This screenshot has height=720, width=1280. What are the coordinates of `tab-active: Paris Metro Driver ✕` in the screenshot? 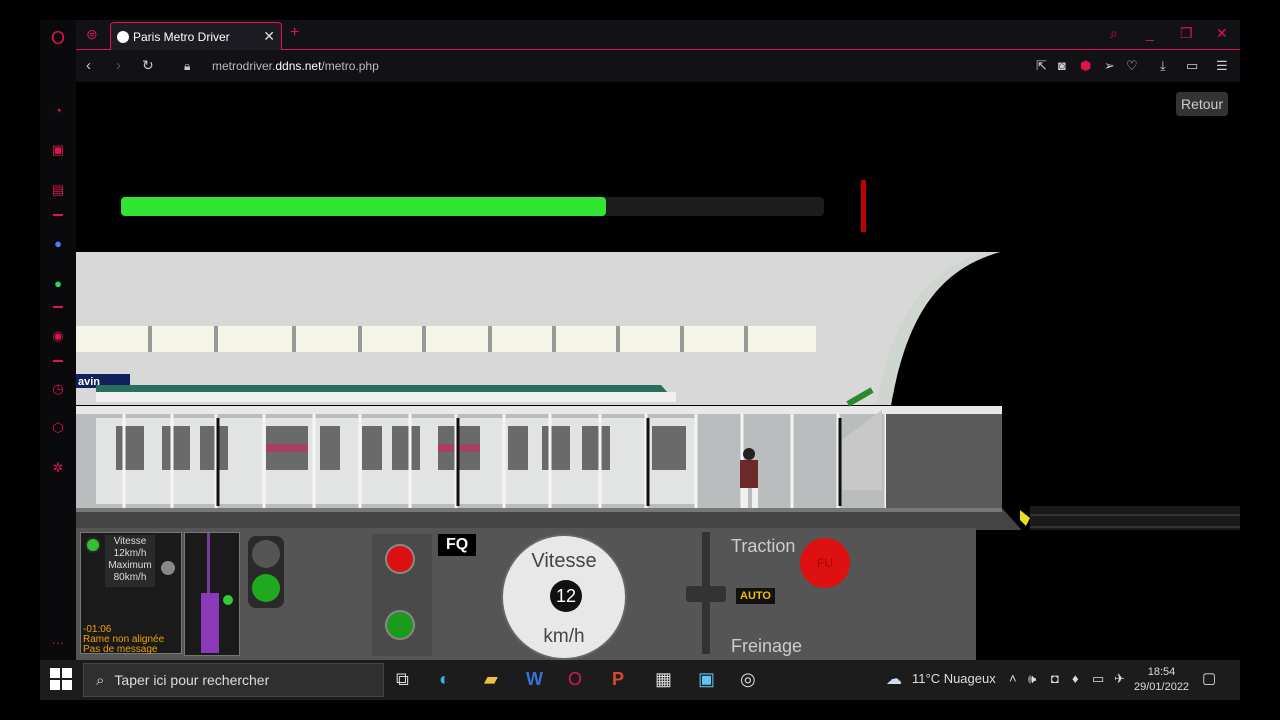 It's located at (196, 36).